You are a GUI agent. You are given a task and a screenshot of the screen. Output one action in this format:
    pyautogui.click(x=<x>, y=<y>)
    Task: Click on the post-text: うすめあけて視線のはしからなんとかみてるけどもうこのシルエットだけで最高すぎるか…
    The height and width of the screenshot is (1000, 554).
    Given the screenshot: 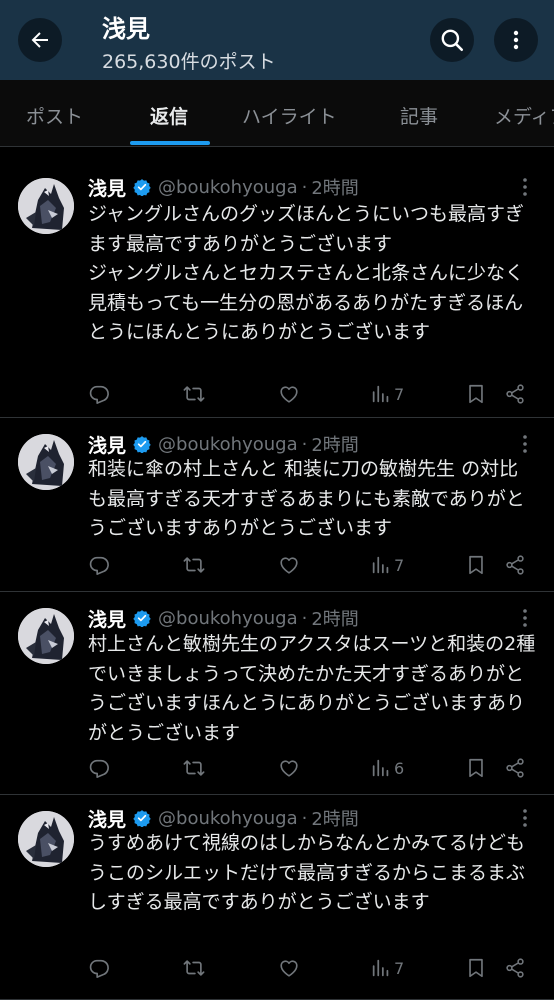 What is the action you would take?
    pyautogui.click(x=307, y=872)
    